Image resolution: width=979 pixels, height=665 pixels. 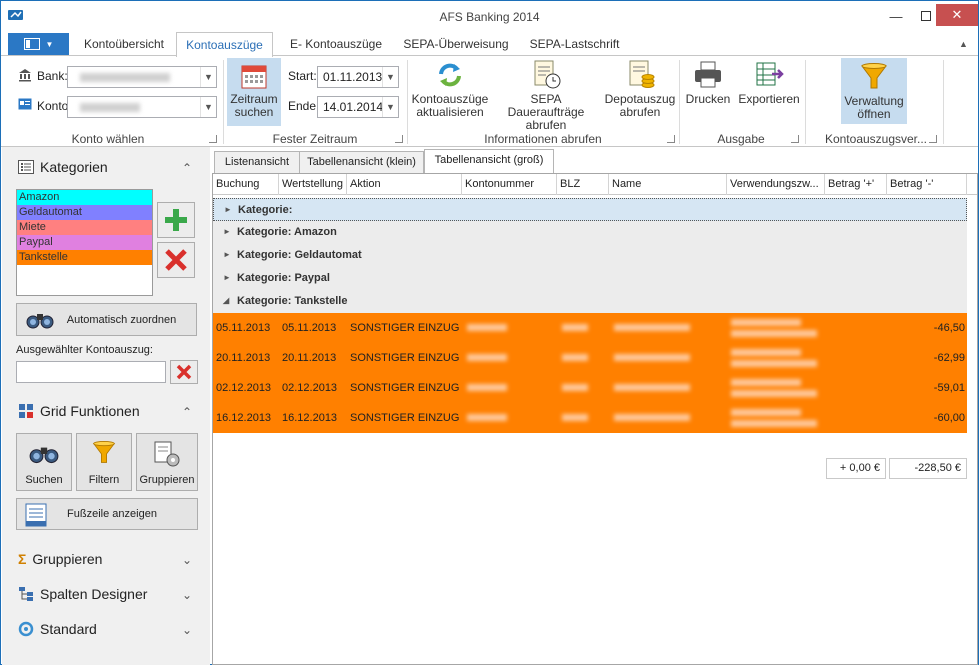 What do you see at coordinates (456, 44) in the screenshot?
I see `tab-sepa-ueberweisung: SEPA-Überweisung` at bounding box center [456, 44].